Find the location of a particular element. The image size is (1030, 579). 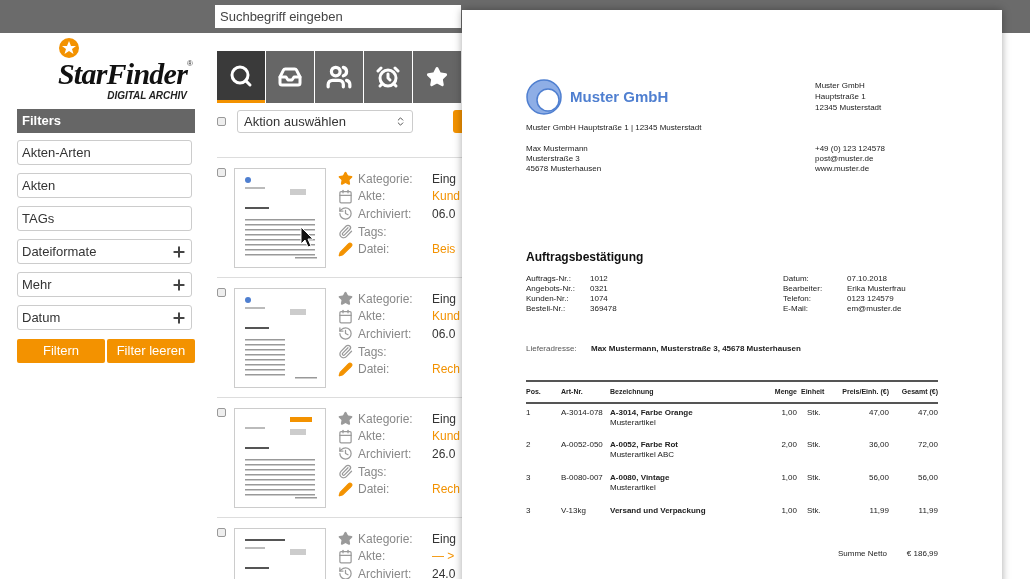

users-icon is located at coordinates (339, 77).